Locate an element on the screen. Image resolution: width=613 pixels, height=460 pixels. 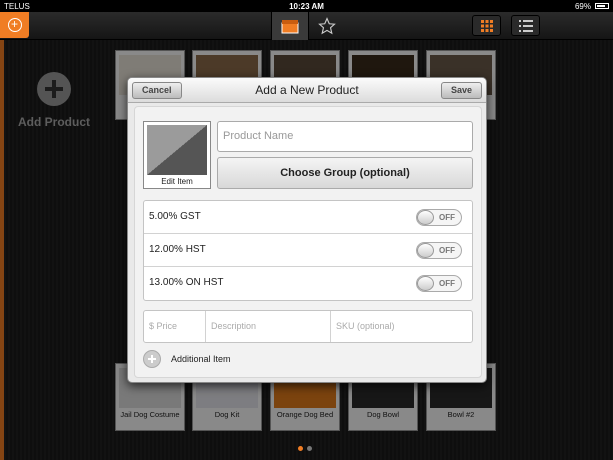
tab-favorites is located at coordinates (326, 26).